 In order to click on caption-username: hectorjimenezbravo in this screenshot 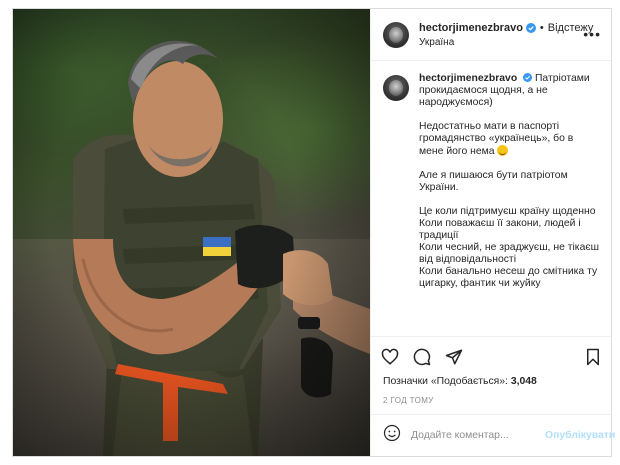, I will do `click(468, 78)`.